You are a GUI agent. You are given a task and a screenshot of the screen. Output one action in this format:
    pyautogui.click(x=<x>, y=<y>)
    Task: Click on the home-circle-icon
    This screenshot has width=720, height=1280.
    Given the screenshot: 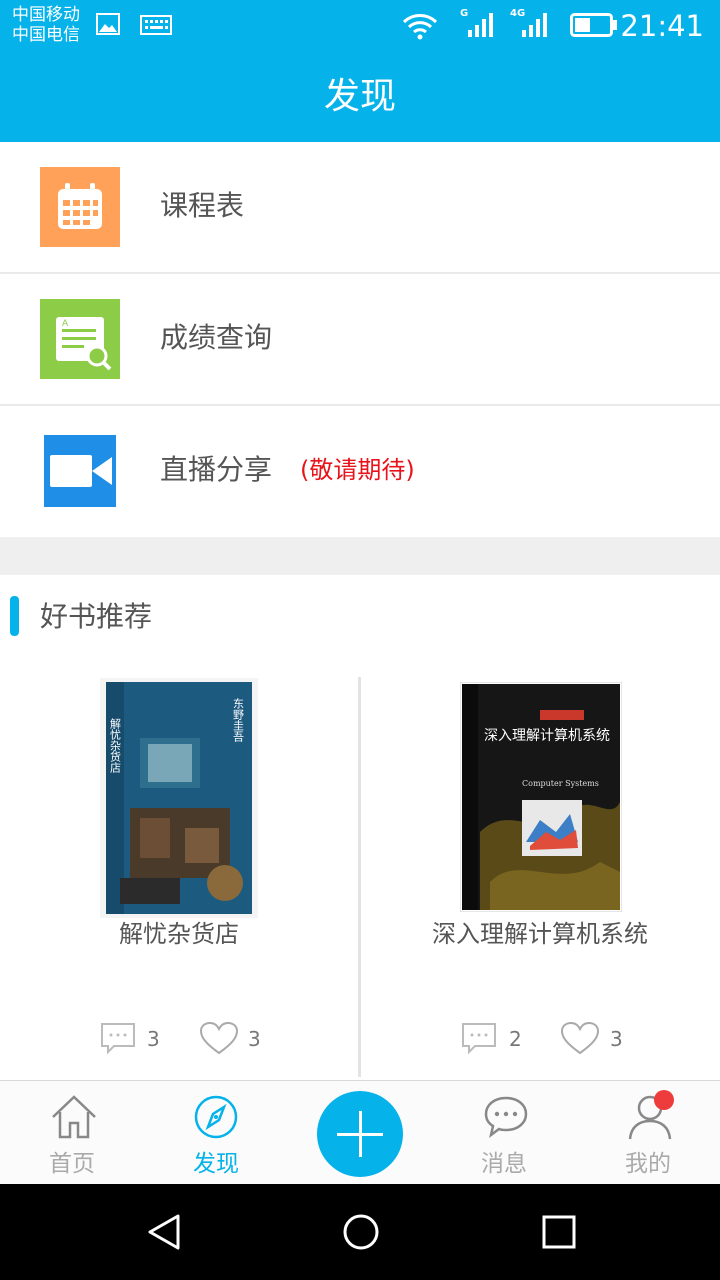 What is the action you would take?
    pyautogui.click(x=361, y=1232)
    